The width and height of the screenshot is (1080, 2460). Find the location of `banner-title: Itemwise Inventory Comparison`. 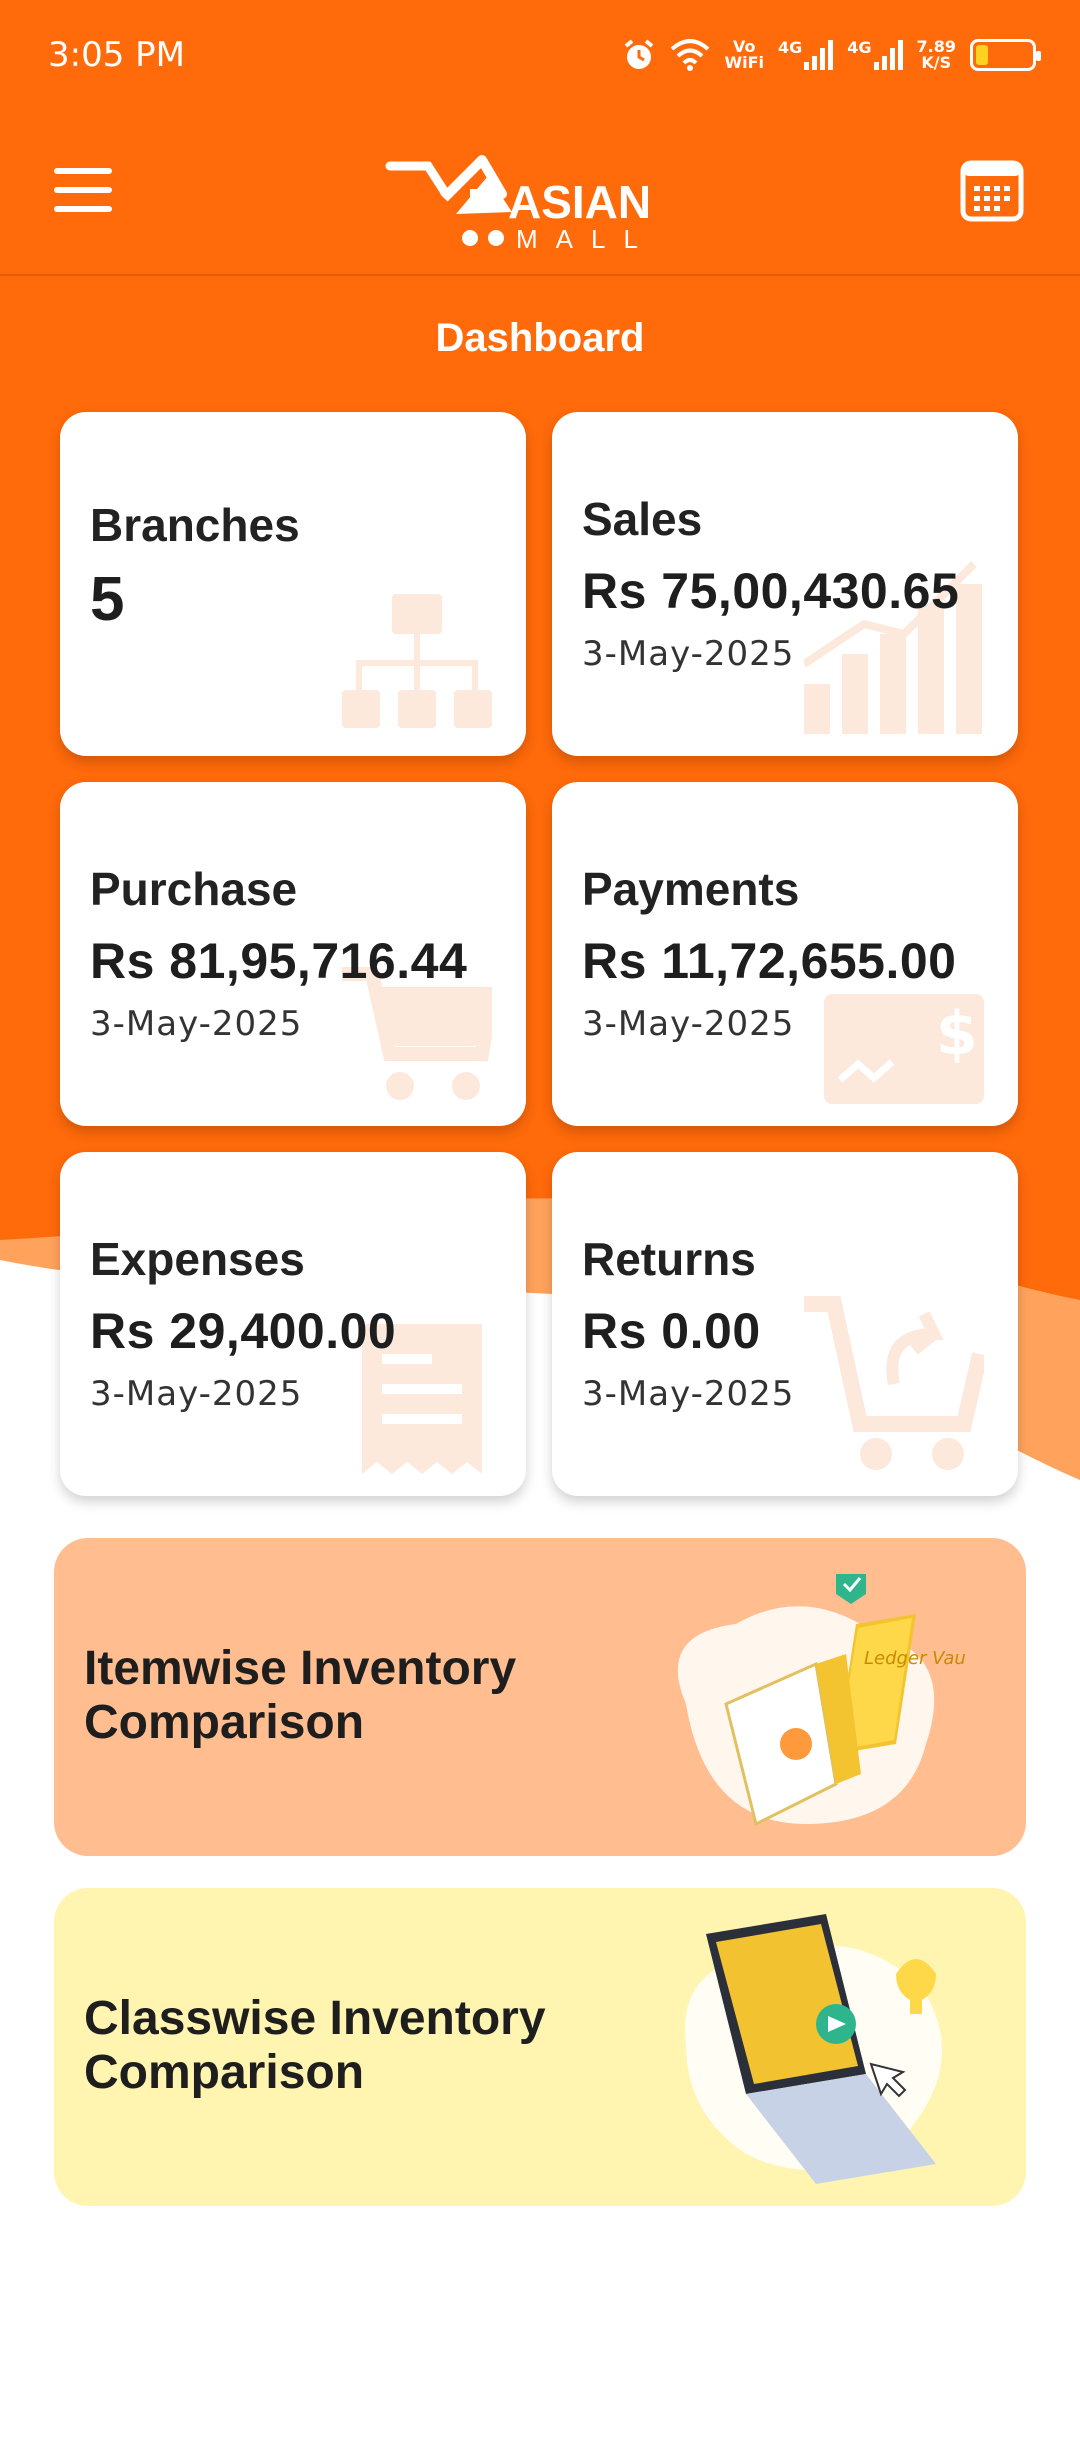

banner-title: Itemwise Inventory Comparison is located at coordinates (344, 1696).